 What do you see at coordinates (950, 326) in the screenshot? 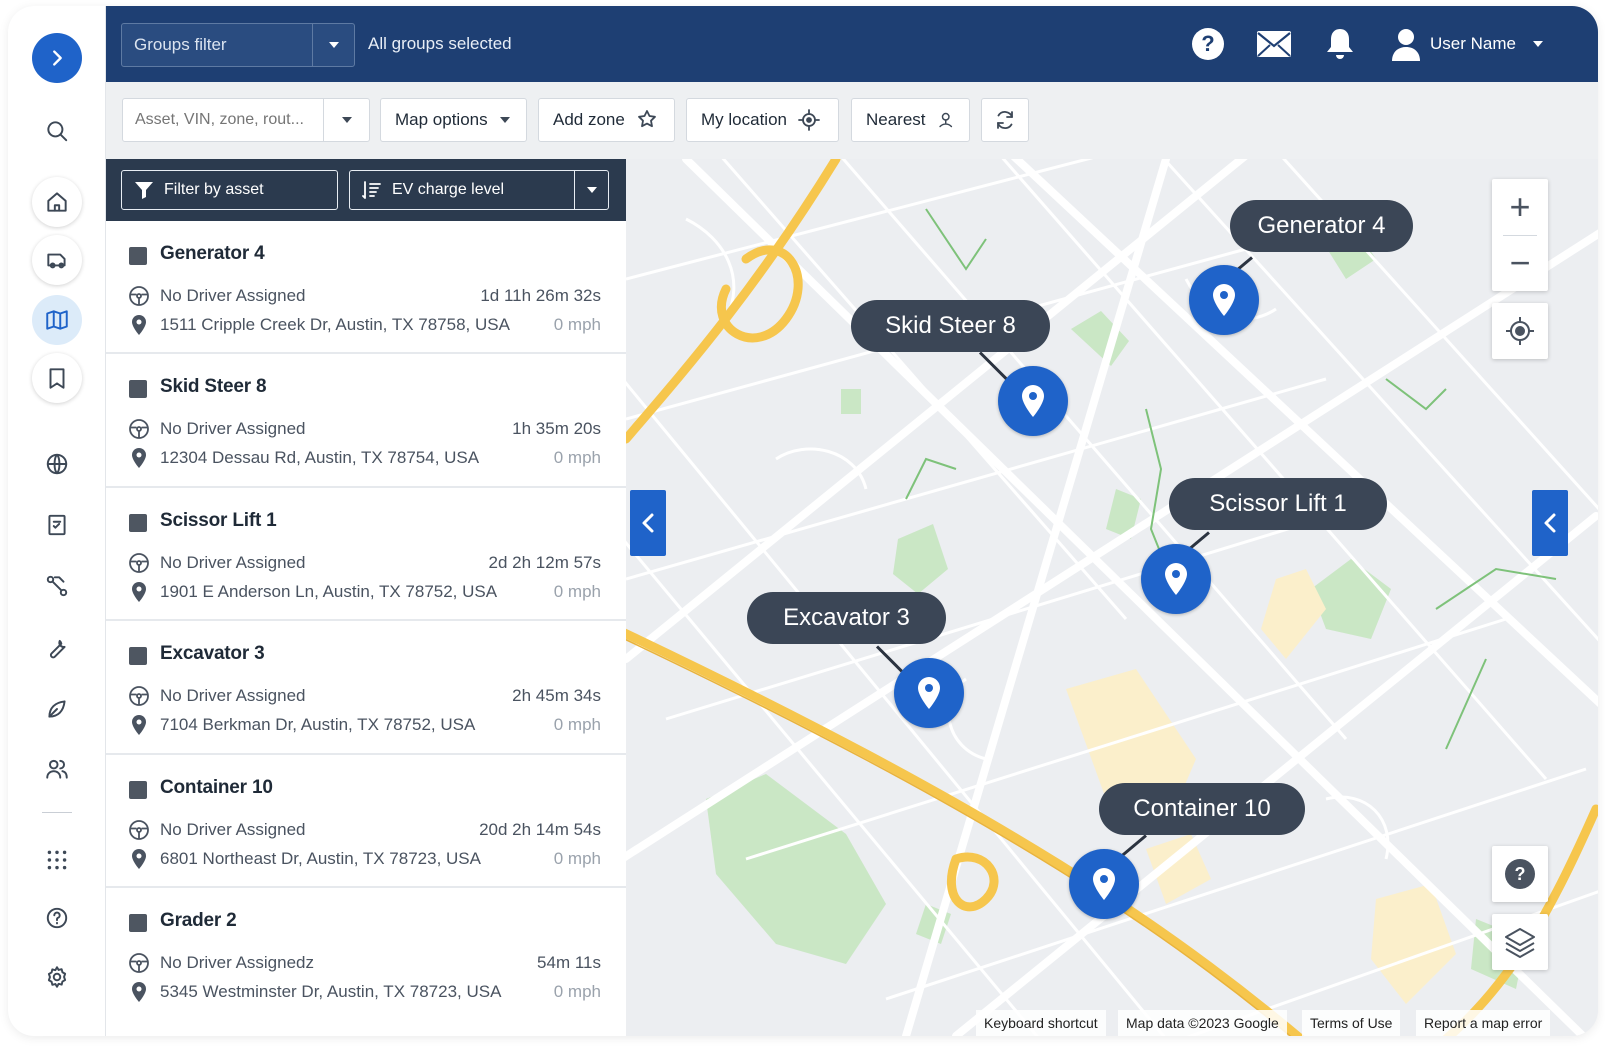
I see `map-label-skid-steer-8: Skid Steer 8` at bounding box center [950, 326].